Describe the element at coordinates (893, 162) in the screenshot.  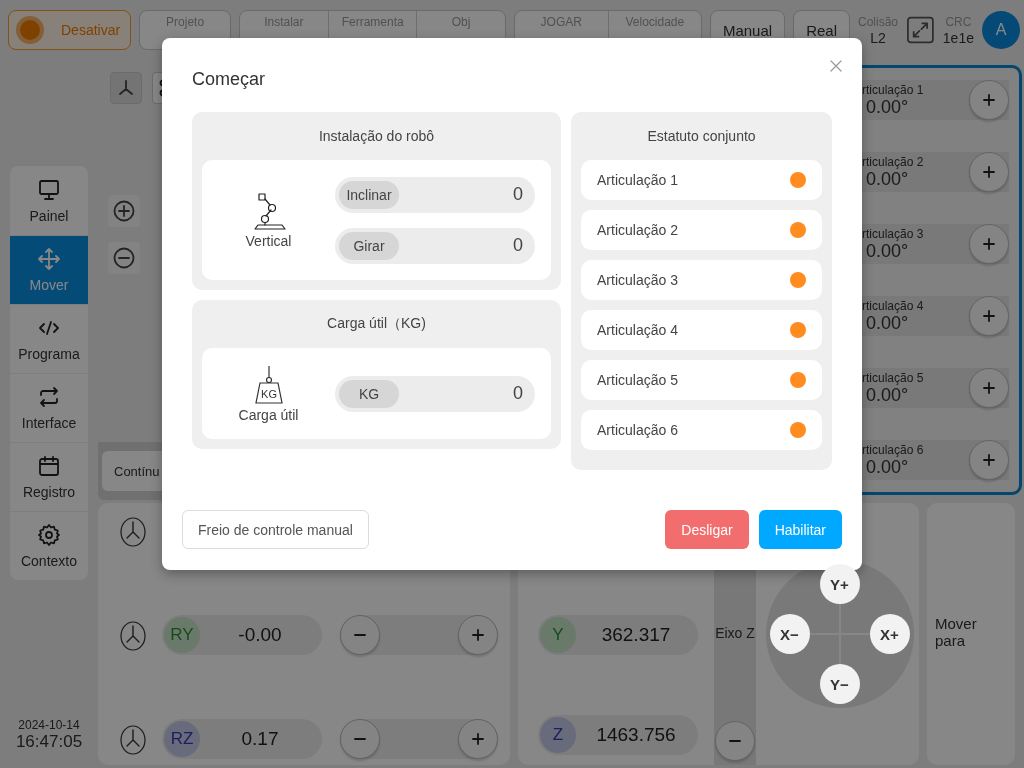
I see `joint-name: rticulação 2` at that location.